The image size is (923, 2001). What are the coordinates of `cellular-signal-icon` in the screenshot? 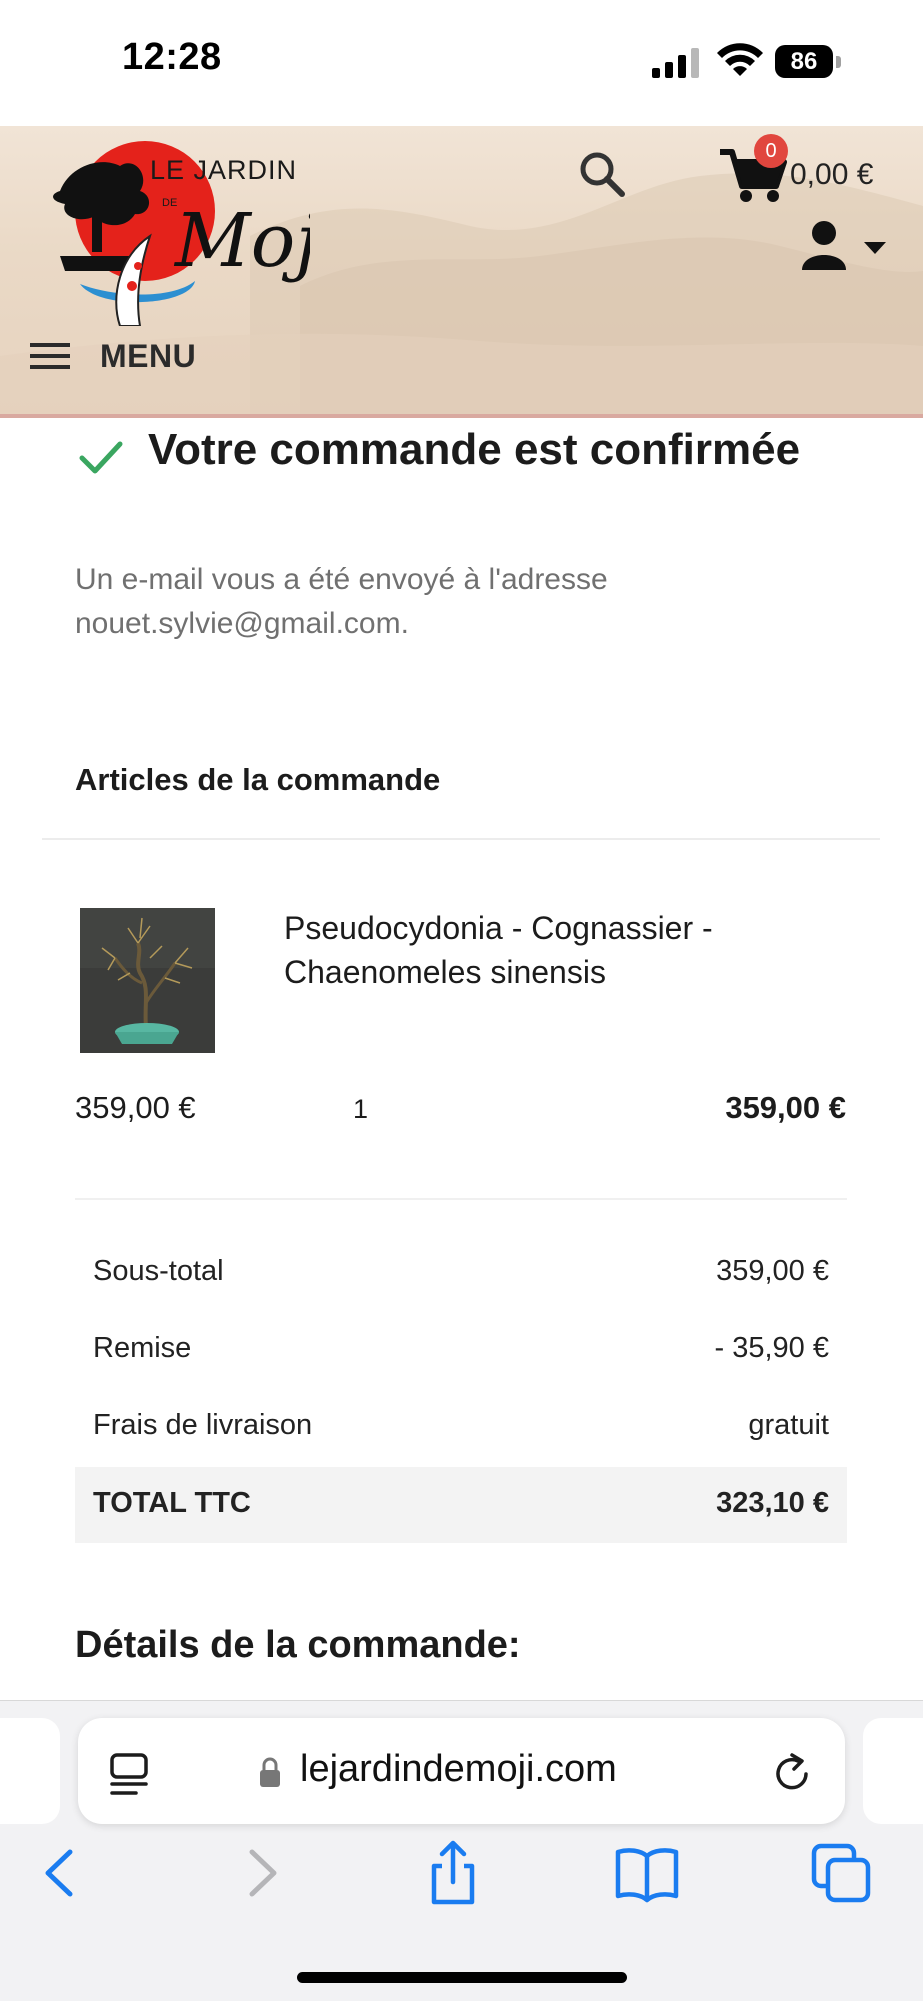 It's located at (677, 62).